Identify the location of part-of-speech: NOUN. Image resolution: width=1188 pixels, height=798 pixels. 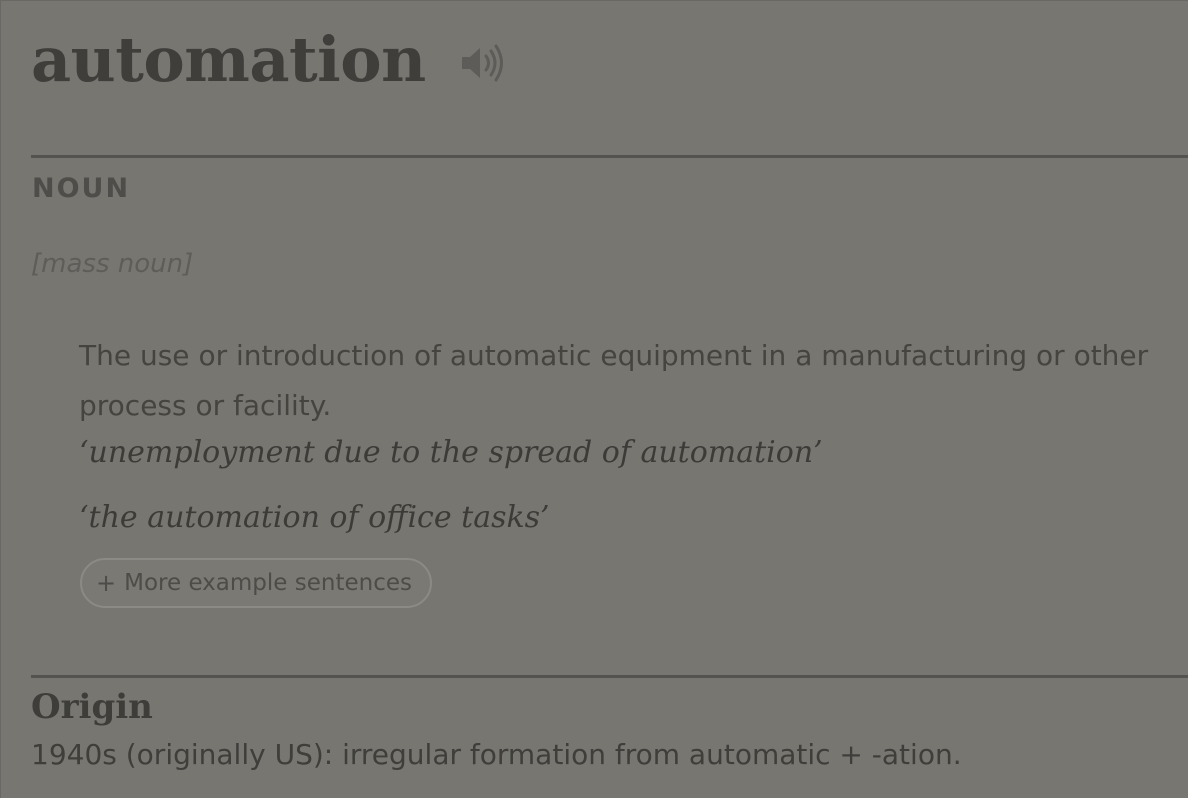
(81, 188).